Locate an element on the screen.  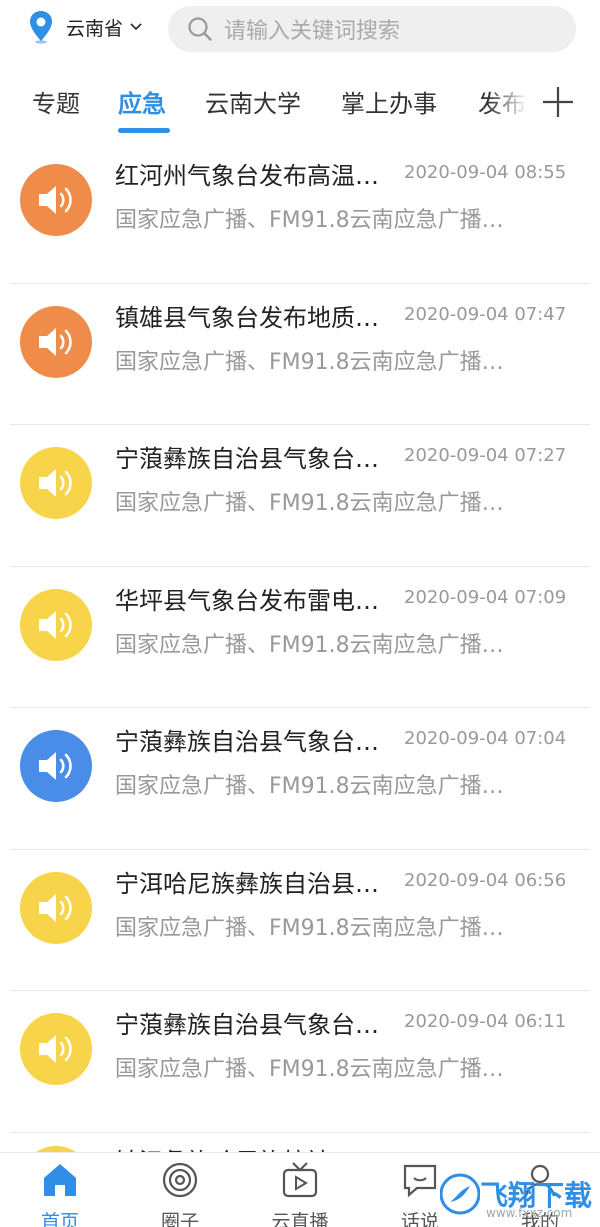
add-tab-icon is located at coordinates (558, 102).